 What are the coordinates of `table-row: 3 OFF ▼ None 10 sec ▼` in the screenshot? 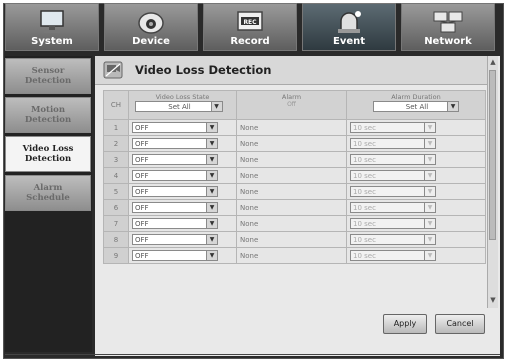 It's located at (294, 159).